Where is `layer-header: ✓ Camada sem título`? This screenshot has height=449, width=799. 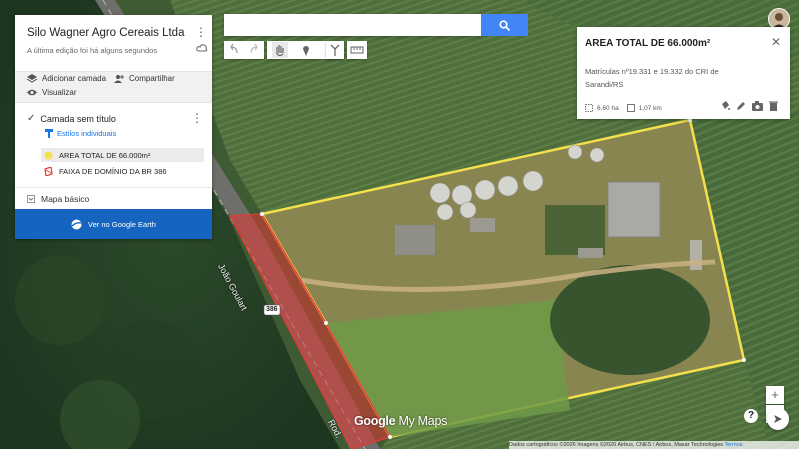
layer-header: ✓ Camada sem título is located at coordinates (71, 118).